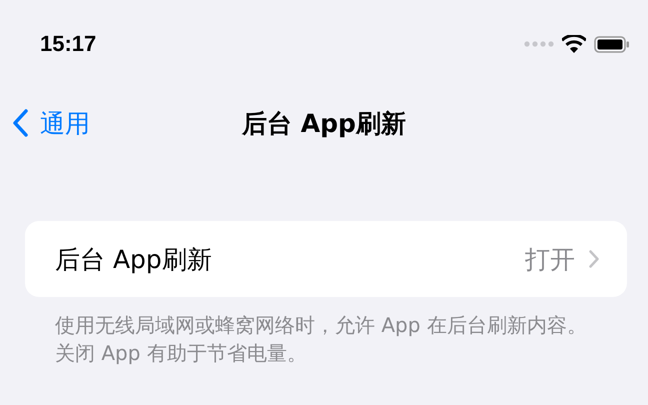 This screenshot has width=648, height=405. Describe the element at coordinates (133, 260) in the screenshot. I see `row-label: 后台 App刷新` at that location.